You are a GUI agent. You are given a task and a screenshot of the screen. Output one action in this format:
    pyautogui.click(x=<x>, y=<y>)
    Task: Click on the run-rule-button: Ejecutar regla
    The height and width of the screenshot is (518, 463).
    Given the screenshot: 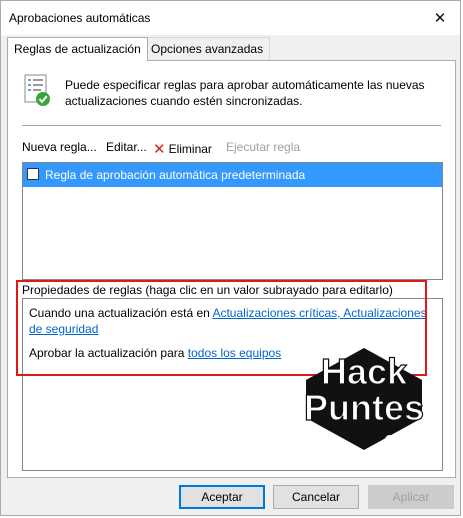 What is the action you would take?
    pyautogui.click(x=263, y=147)
    